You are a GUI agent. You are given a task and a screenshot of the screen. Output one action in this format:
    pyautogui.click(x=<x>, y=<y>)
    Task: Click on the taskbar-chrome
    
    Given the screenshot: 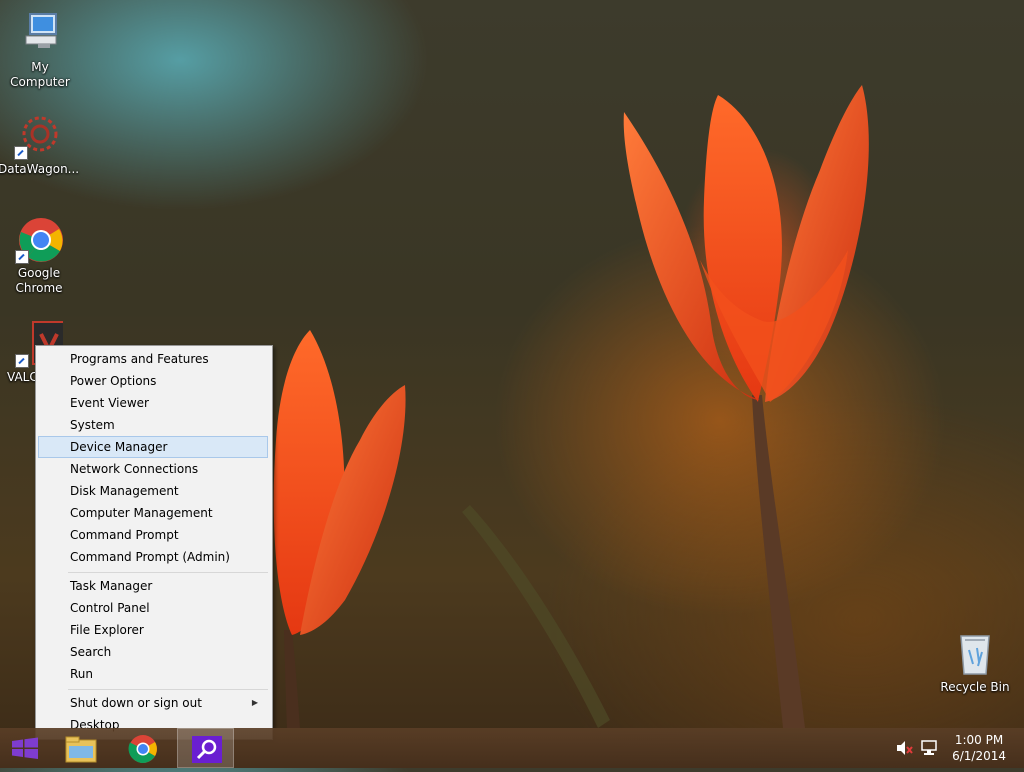 What is the action you would take?
    pyautogui.click(x=143, y=748)
    